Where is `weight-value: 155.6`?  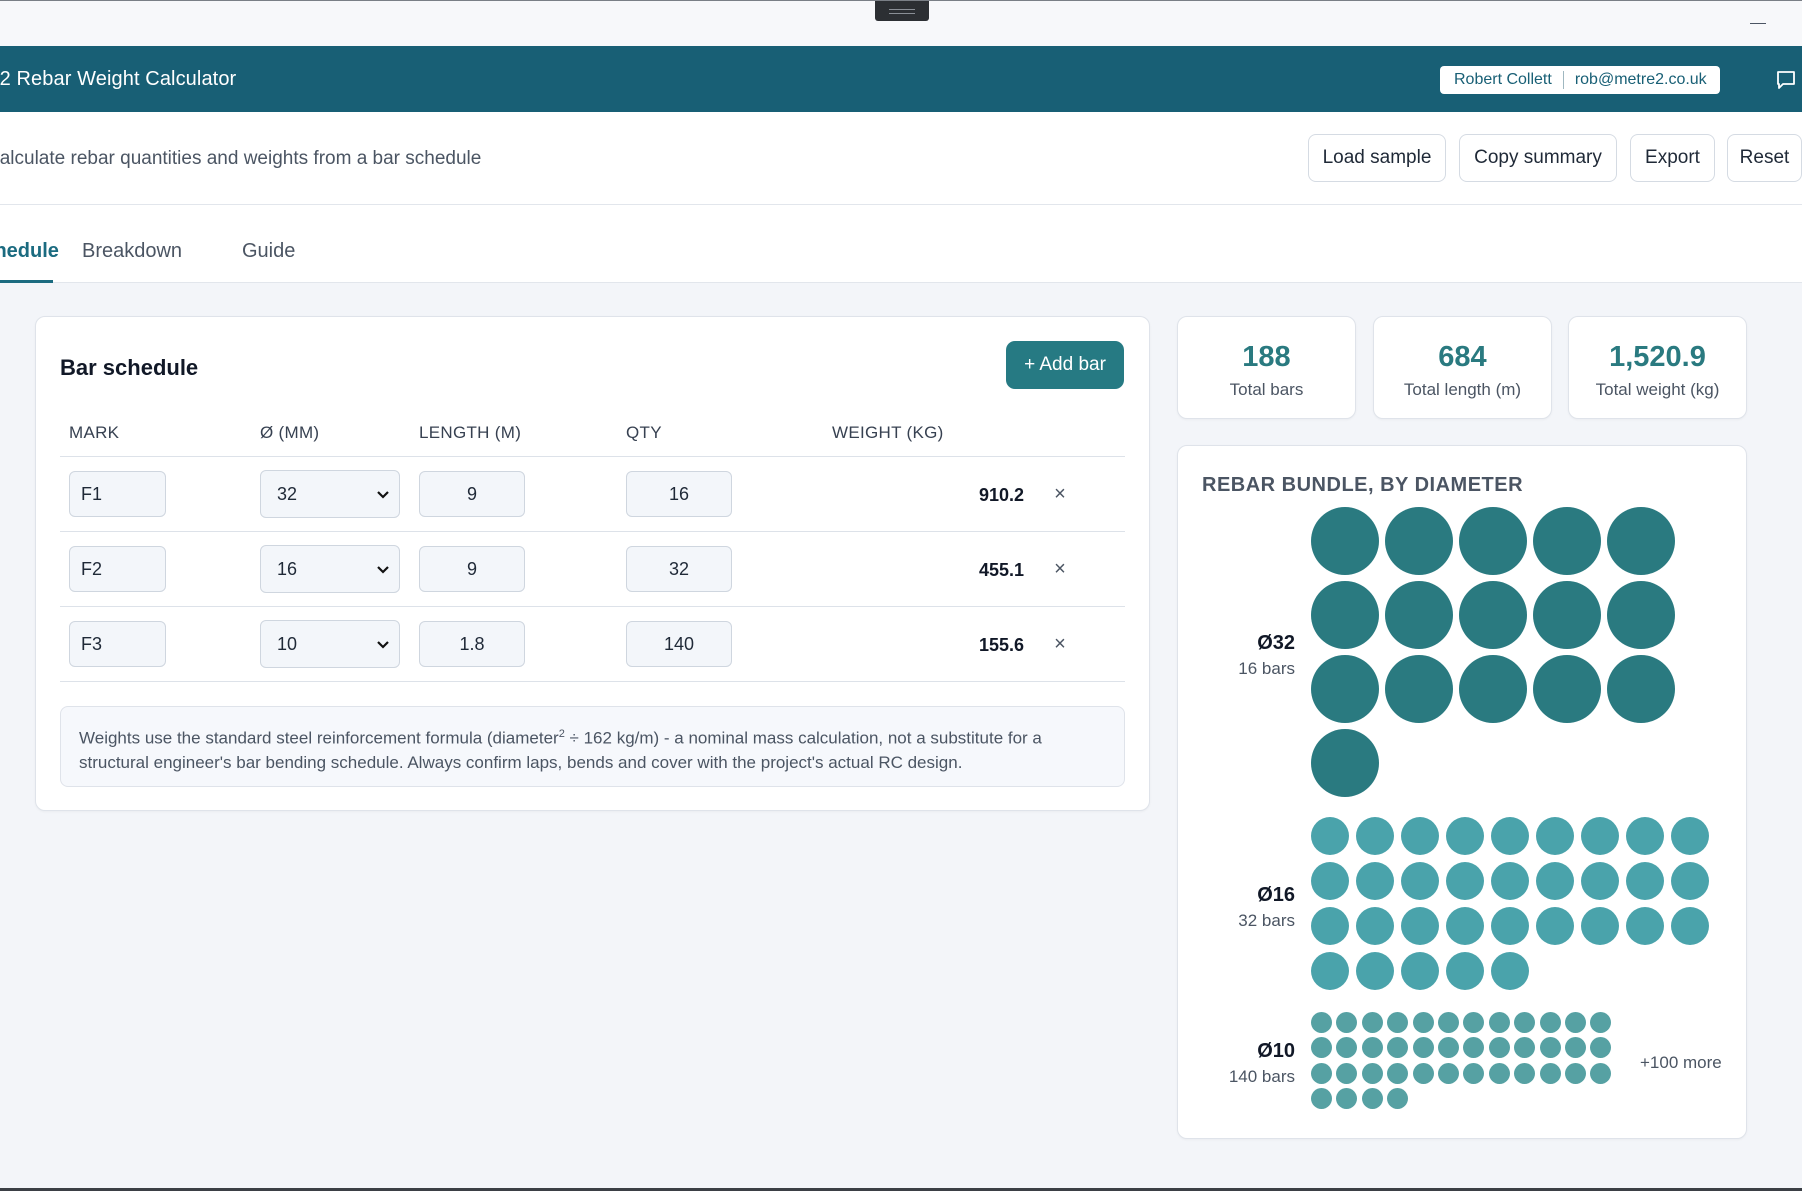 weight-value: 155.6 is located at coordinates (1001, 645).